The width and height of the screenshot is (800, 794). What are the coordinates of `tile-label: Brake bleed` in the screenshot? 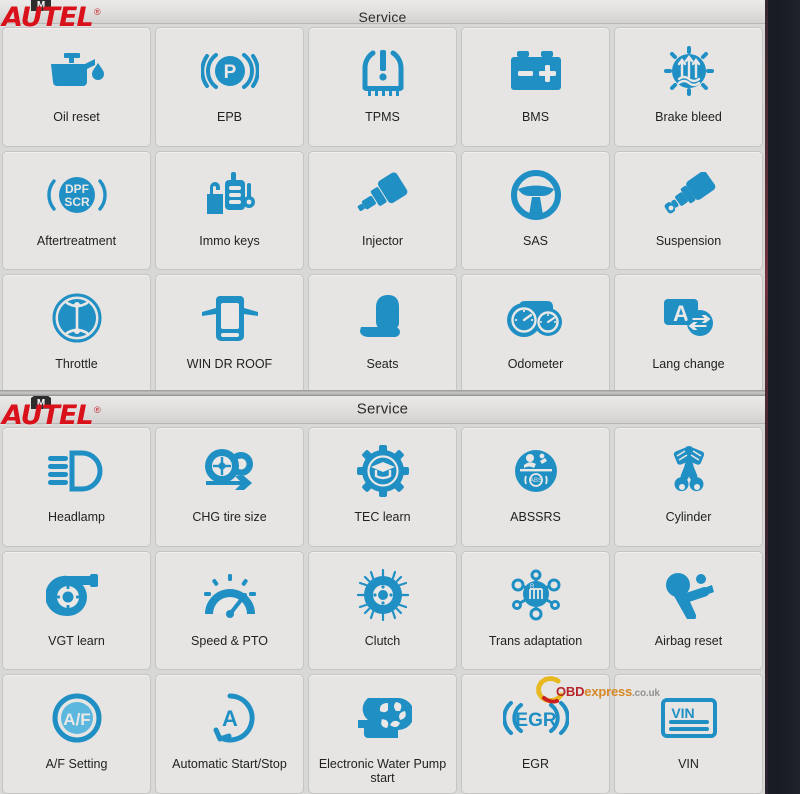 It's located at (688, 117).